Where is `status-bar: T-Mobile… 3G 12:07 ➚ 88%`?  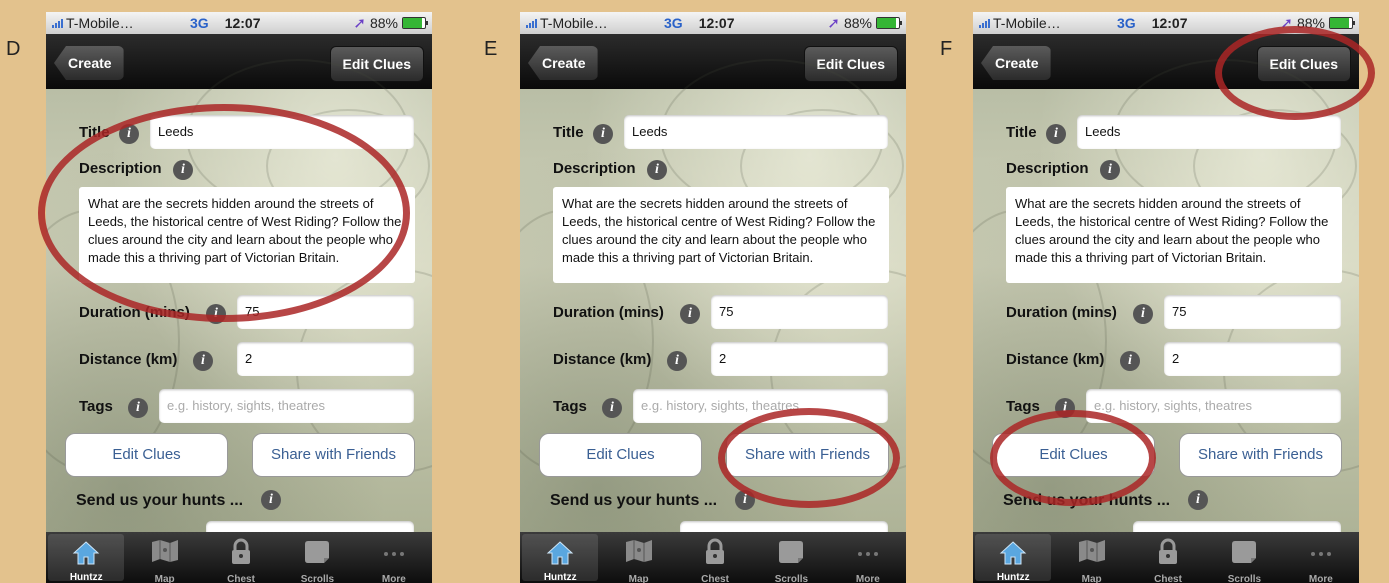
status-bar: T-Mobile… 3G 12:07 ➚ 88% is located at coordinates (239, 23).